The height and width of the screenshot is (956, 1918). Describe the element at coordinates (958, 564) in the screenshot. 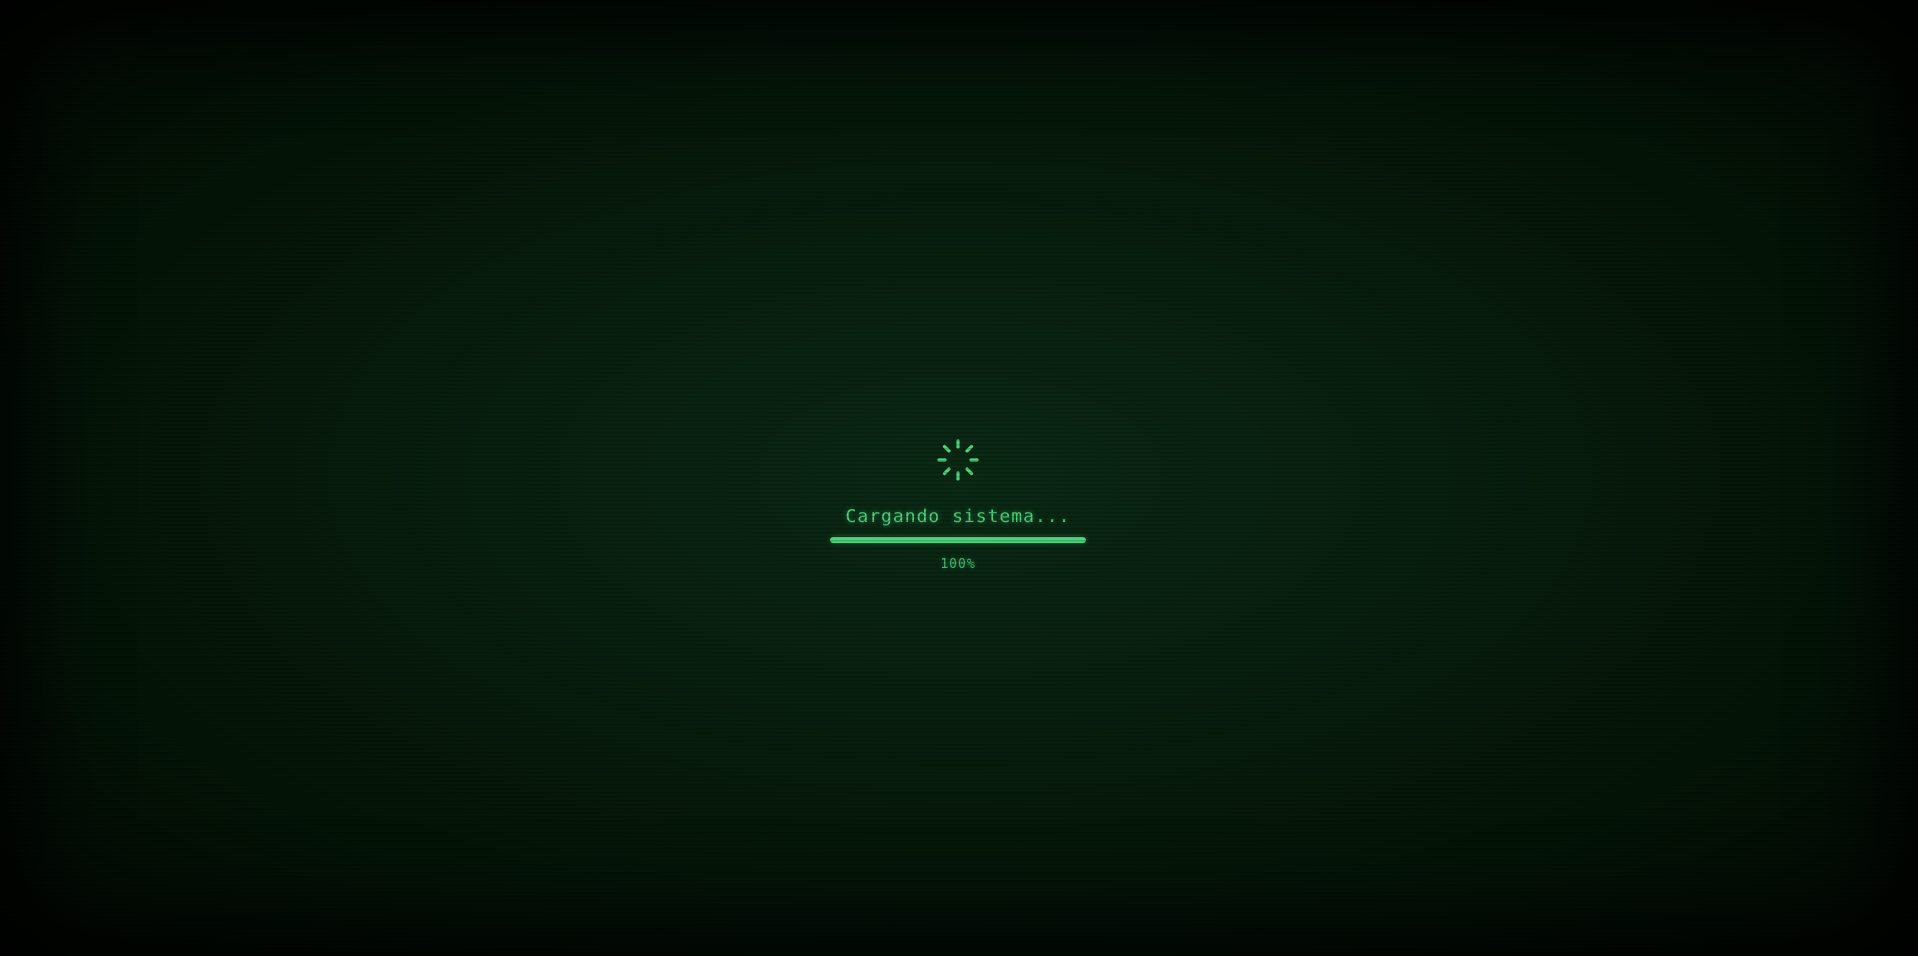

I see `progress-percent: 100%` at that location.